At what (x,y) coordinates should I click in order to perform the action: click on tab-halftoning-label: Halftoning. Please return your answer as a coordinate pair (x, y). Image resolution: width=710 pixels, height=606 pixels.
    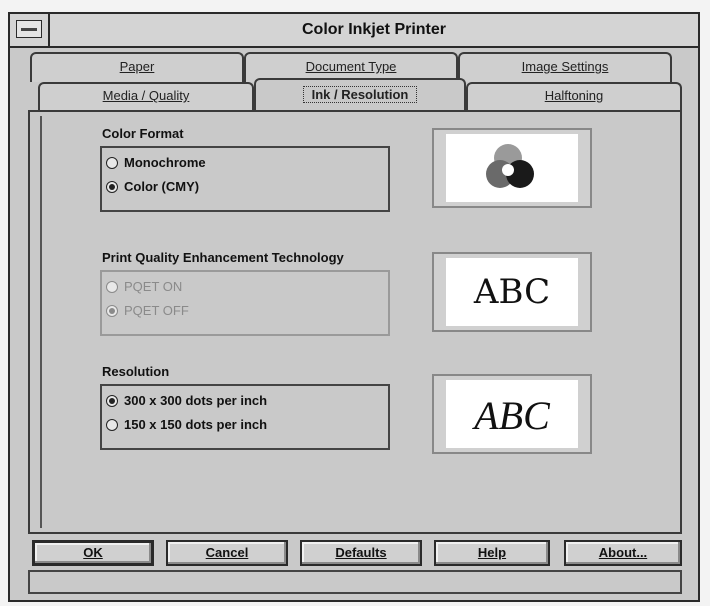
    Looking at the image, I should click on (574, 95).